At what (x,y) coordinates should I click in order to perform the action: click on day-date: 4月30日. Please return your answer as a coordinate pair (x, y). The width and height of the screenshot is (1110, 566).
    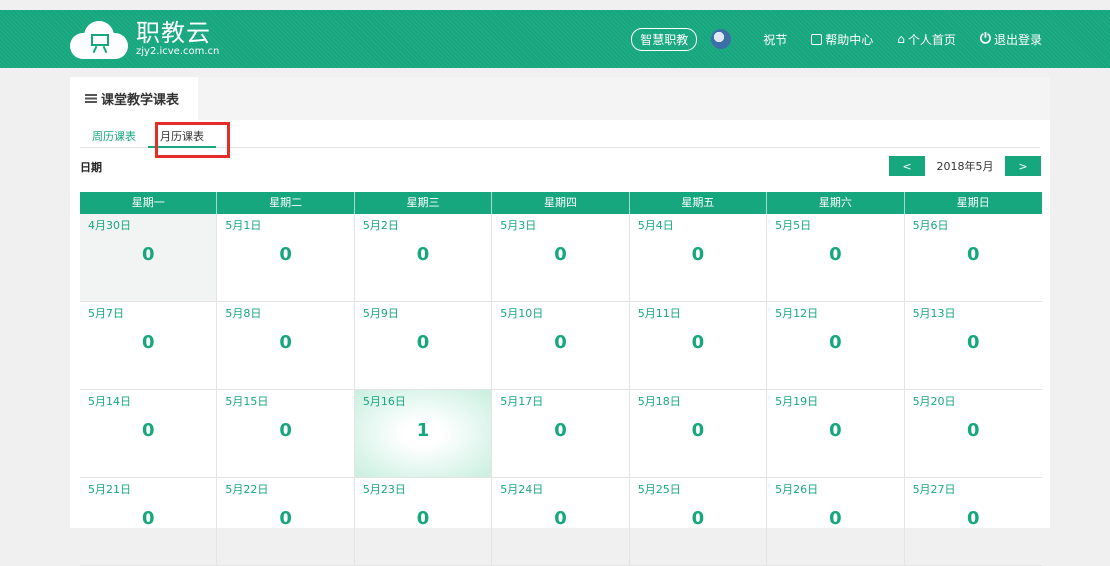
    Looking at the image, I should click on (109, 225).